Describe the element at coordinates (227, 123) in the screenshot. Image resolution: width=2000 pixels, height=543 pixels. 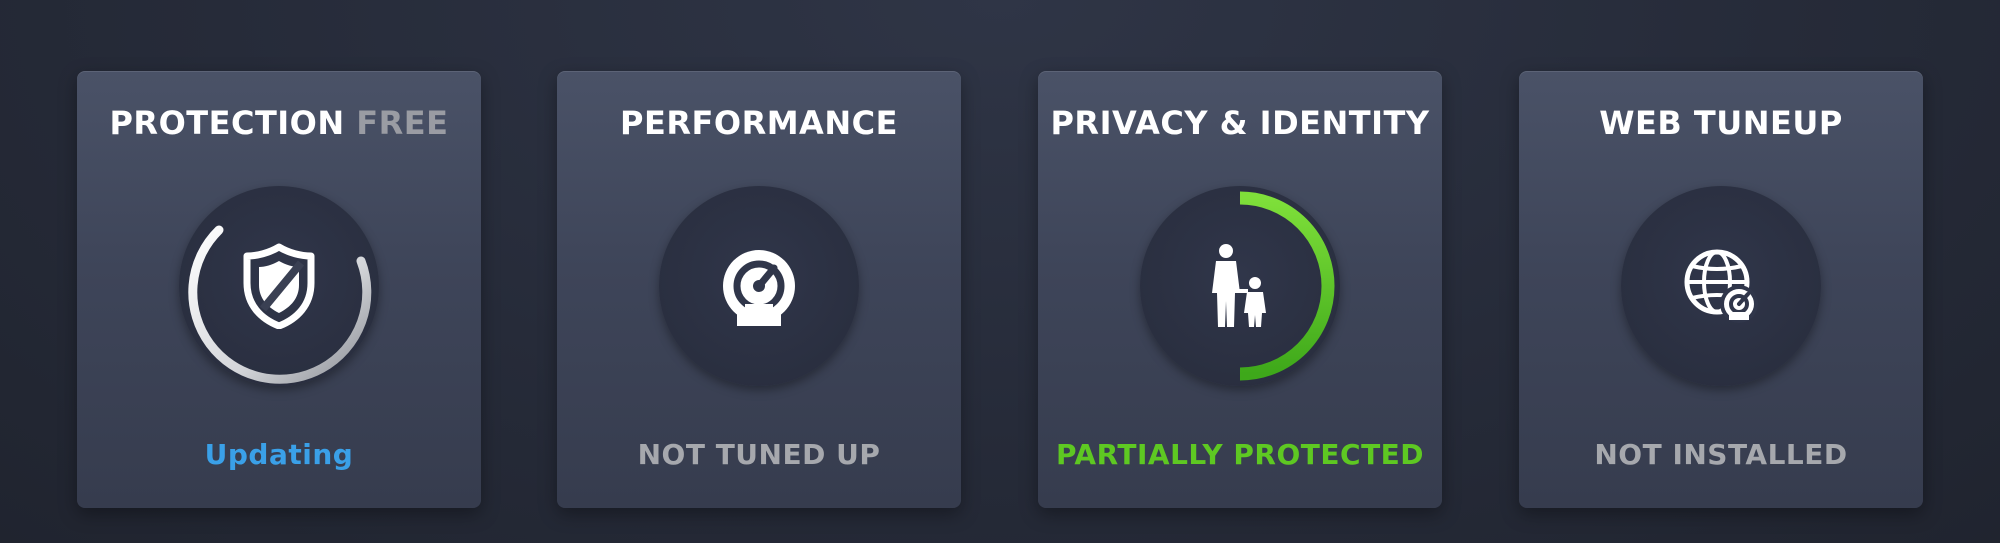
I see `tile-title-text: PROTECTION` at that location.